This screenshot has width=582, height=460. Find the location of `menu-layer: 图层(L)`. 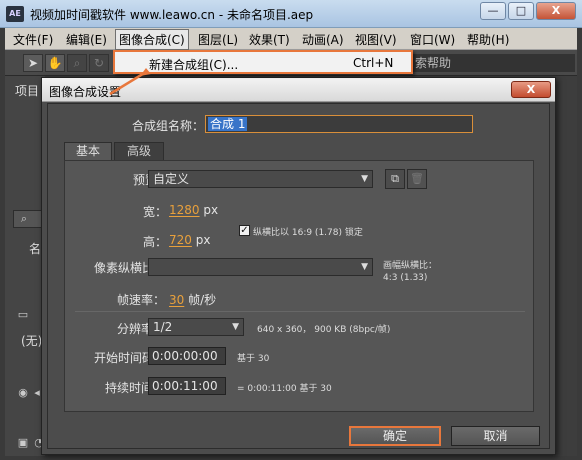

menu-layer: 图层(L) is located at coordinates (218, 39).